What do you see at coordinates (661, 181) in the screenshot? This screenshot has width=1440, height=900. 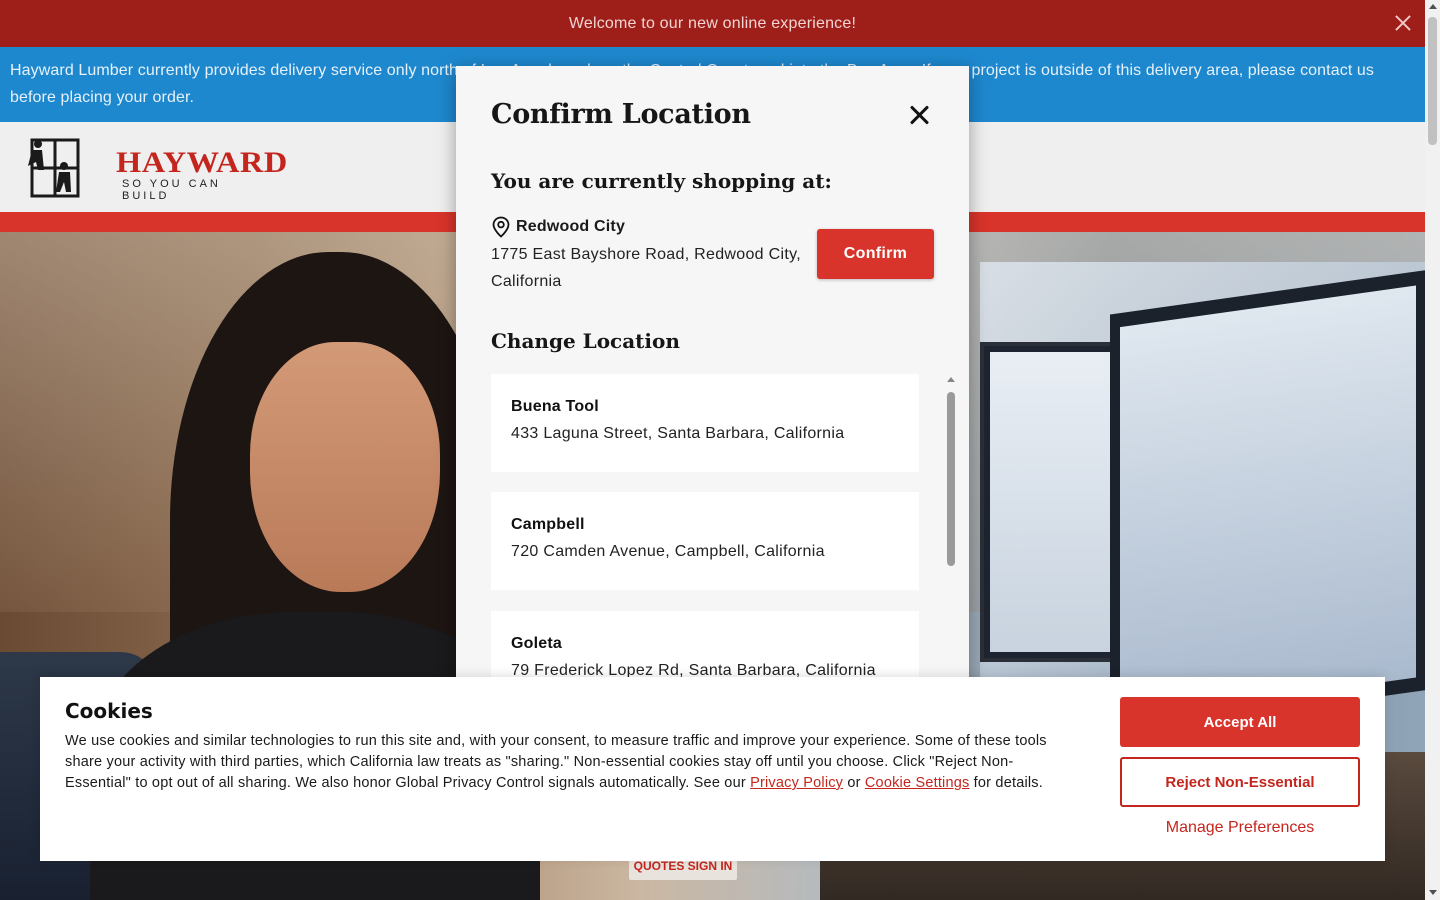 I see `current-location-heading: You are currently shopping at:` at bounding box center [661, 181].